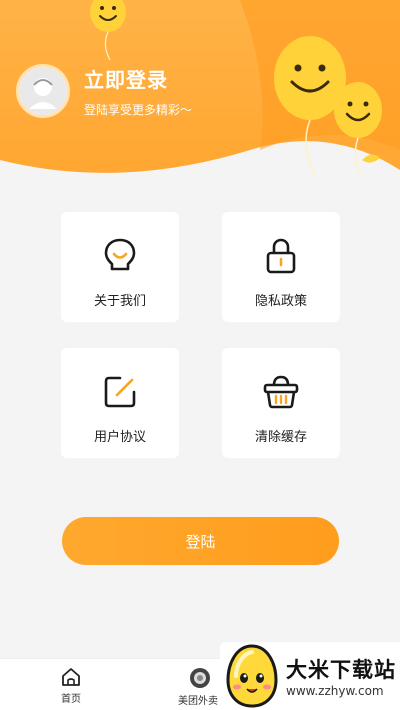  I want to click on bulb-icon, so click(120, 256).